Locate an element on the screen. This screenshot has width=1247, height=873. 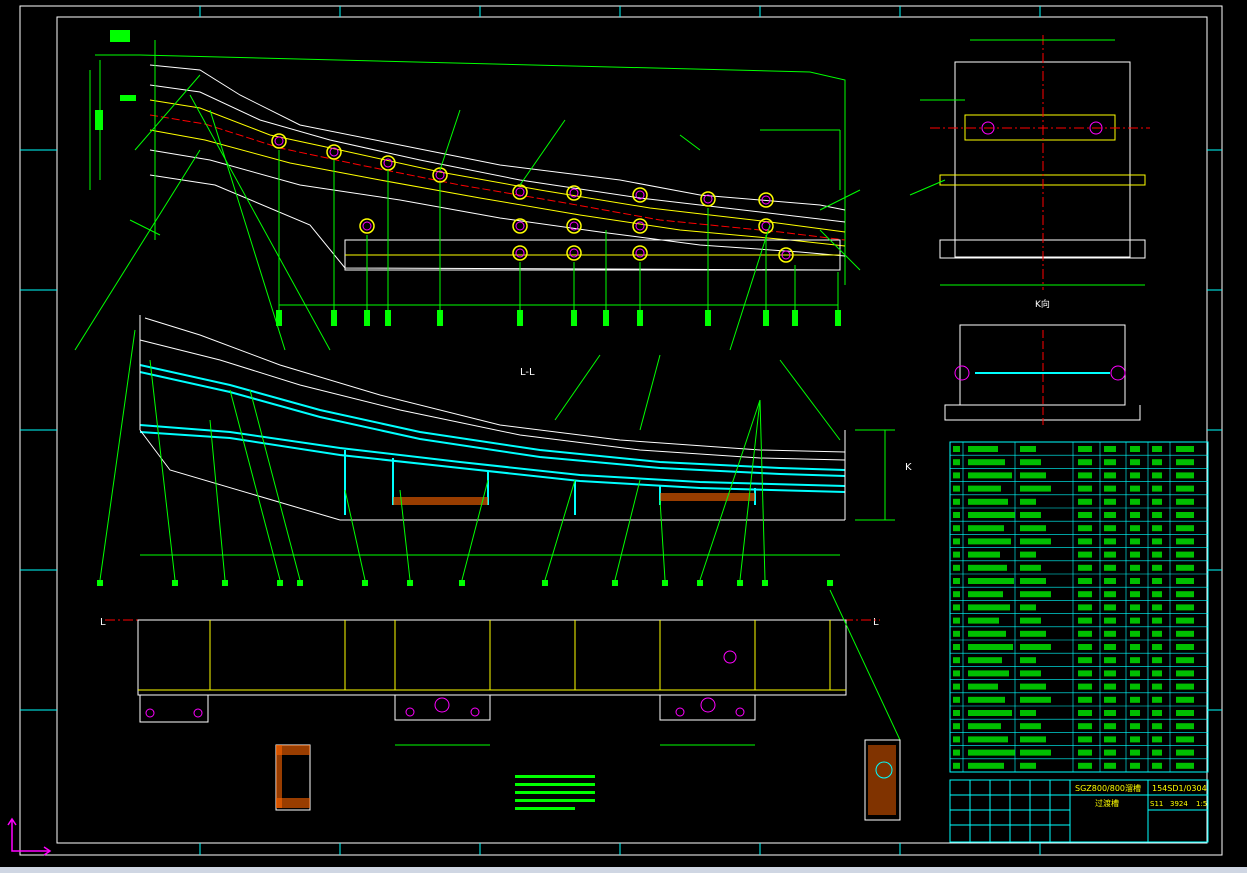
title-sheet: S11 is located at coordinates (1156, 804).